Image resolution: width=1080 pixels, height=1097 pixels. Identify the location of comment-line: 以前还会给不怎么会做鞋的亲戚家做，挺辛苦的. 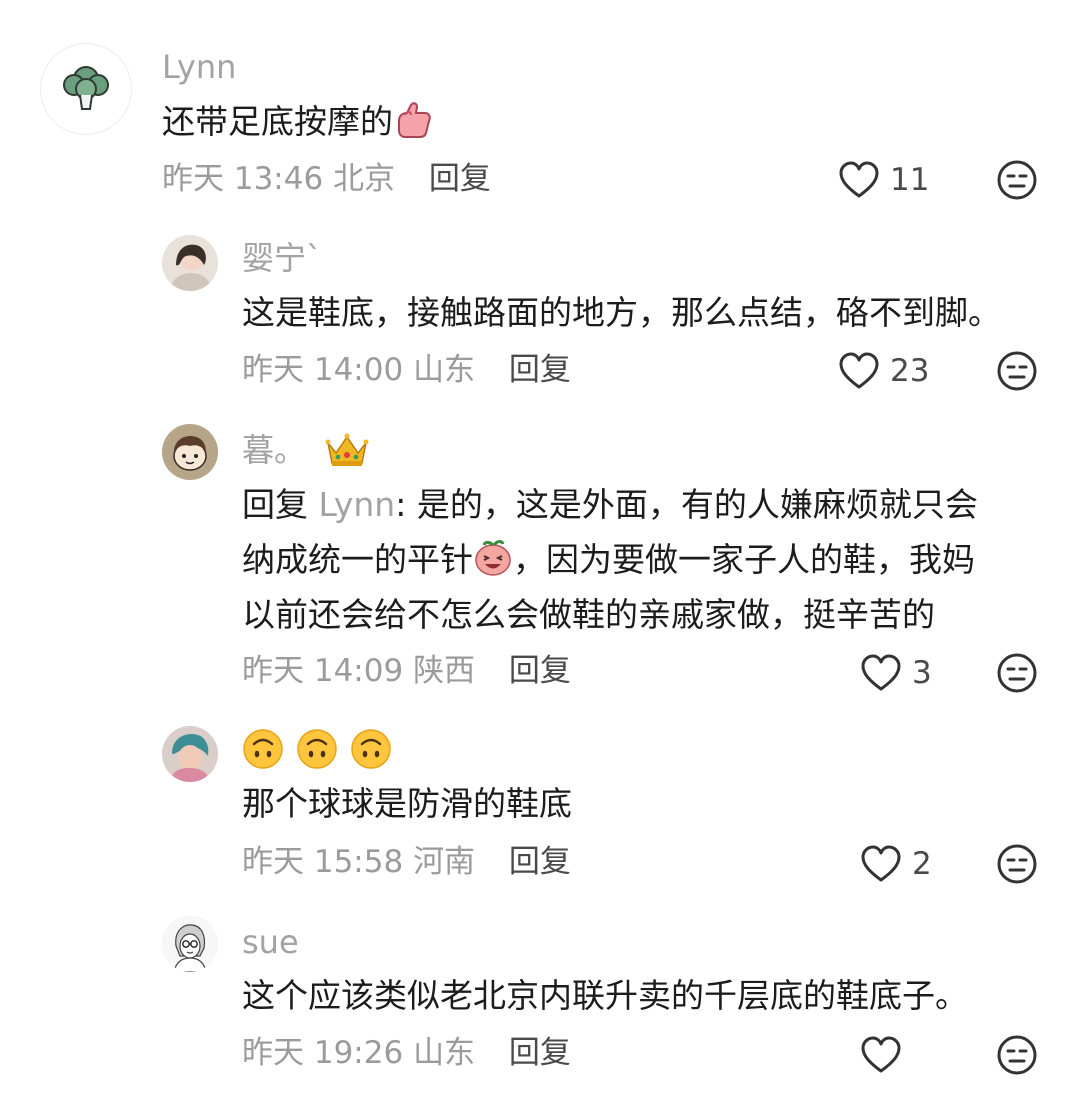
(588, 614).